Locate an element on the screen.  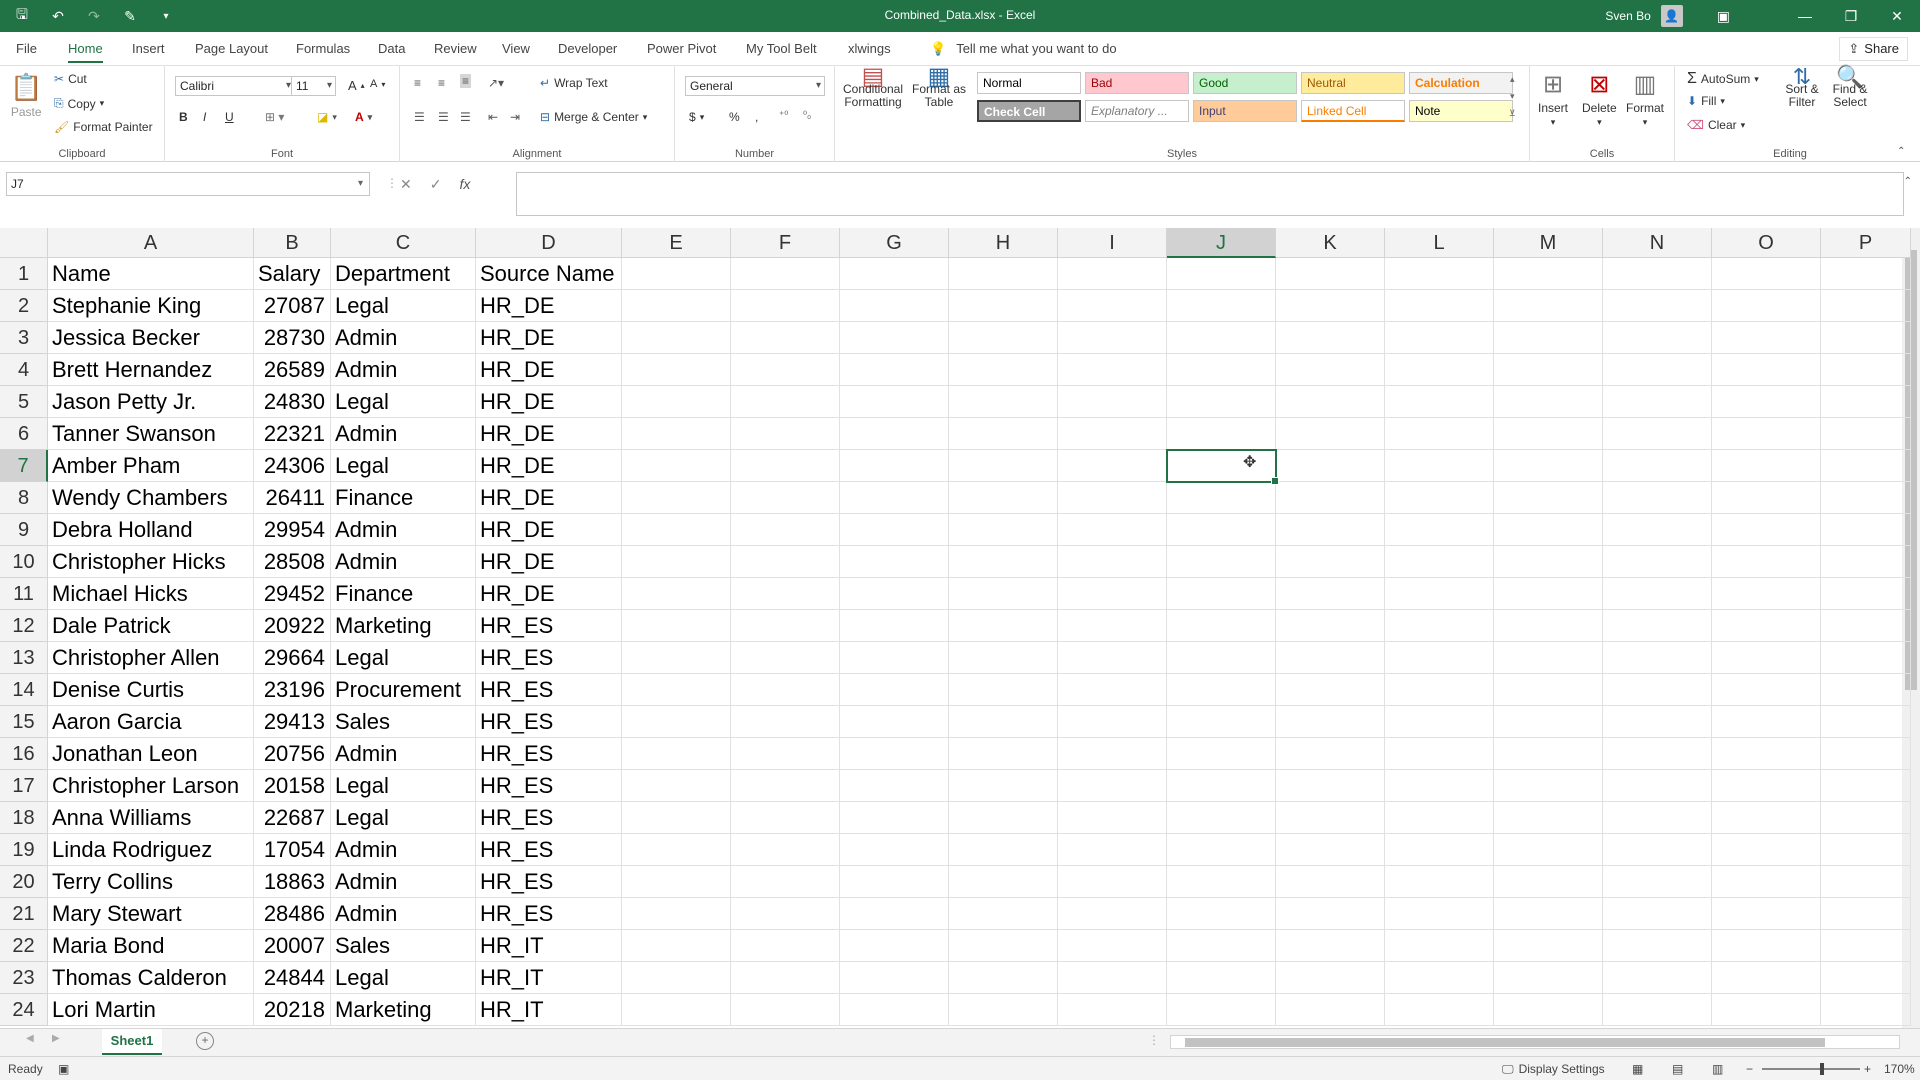
cell-h19 is located at coordinates (1003, 850).